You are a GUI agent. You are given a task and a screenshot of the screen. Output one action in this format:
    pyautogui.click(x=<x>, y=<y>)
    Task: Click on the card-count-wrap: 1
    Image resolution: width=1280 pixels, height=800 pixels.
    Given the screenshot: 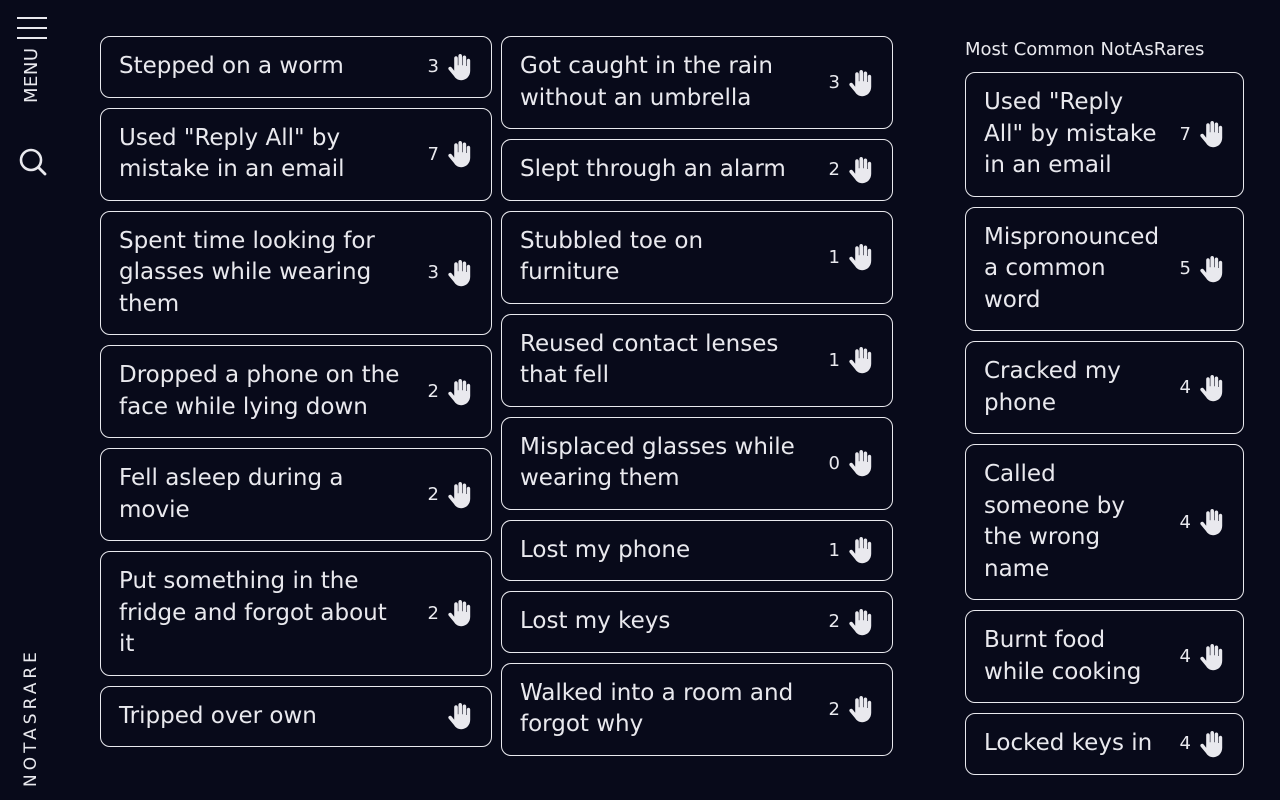 What is the action you would take?
    pyautogui.click(x=851, y=550)
    